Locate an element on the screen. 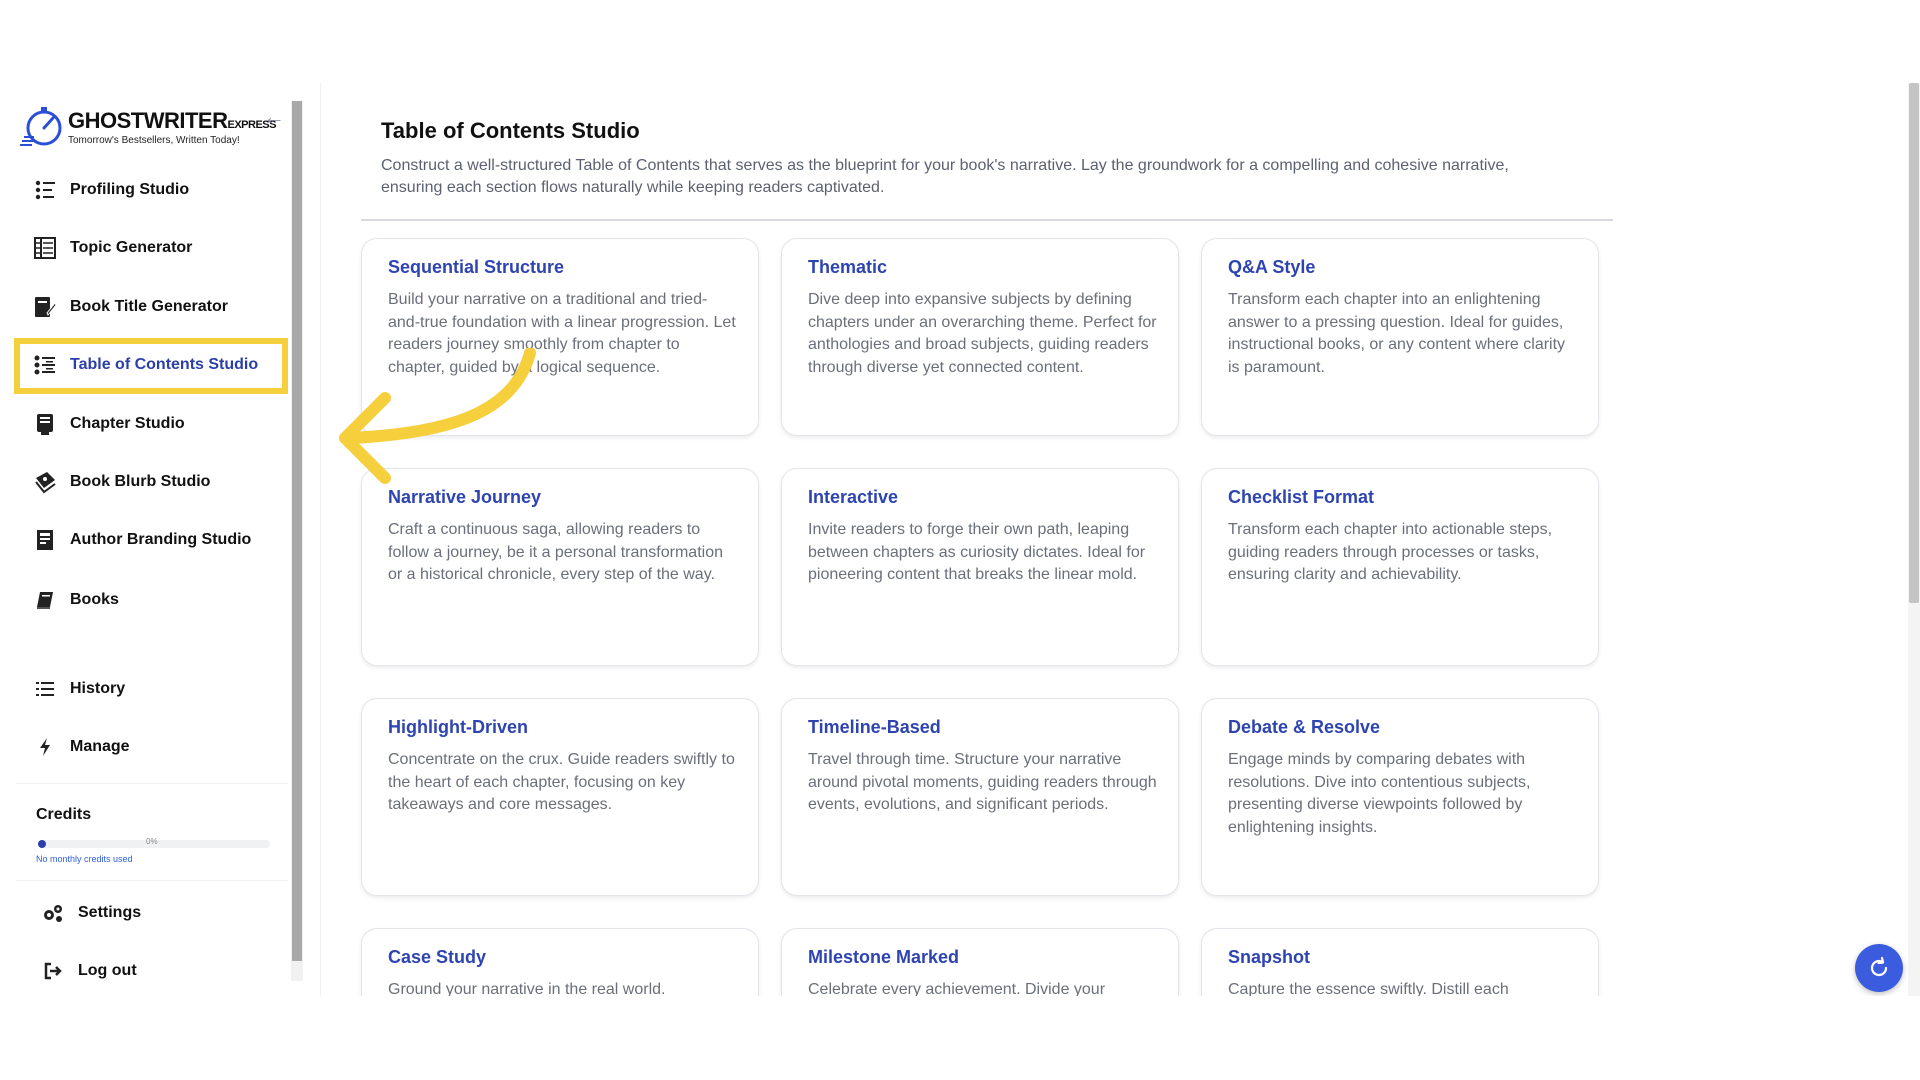  sidebar-item-label: History is located at coordinates (98, 688).